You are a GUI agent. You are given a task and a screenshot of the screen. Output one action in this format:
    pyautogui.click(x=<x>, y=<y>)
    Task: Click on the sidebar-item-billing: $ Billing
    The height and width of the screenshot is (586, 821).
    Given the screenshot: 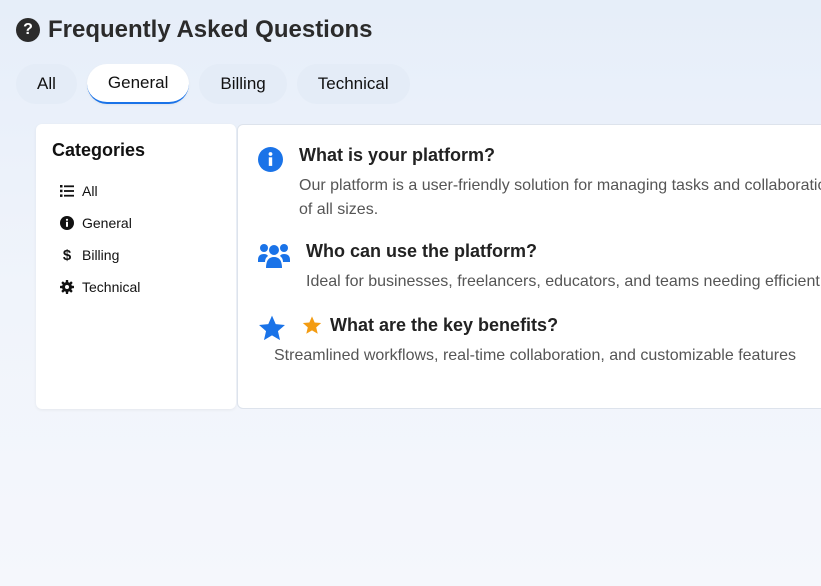 What is the action you would take?
    pyautogui.click(x=136, y=255)
    